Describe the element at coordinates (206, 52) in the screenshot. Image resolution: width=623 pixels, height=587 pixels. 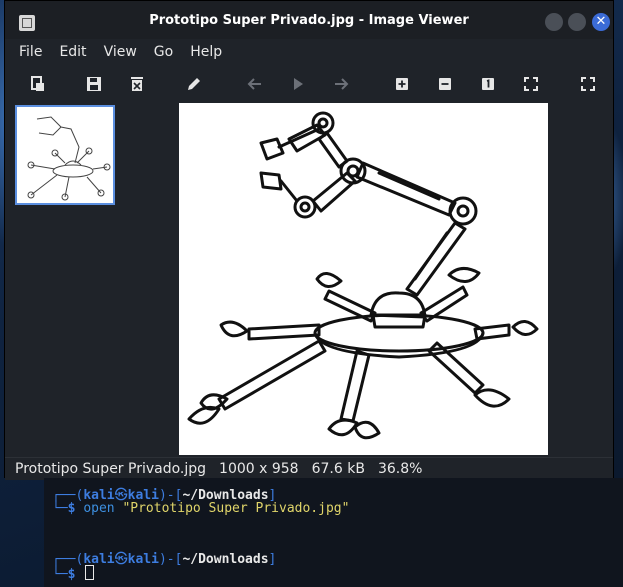
I see `menu-help: Help` at that location.